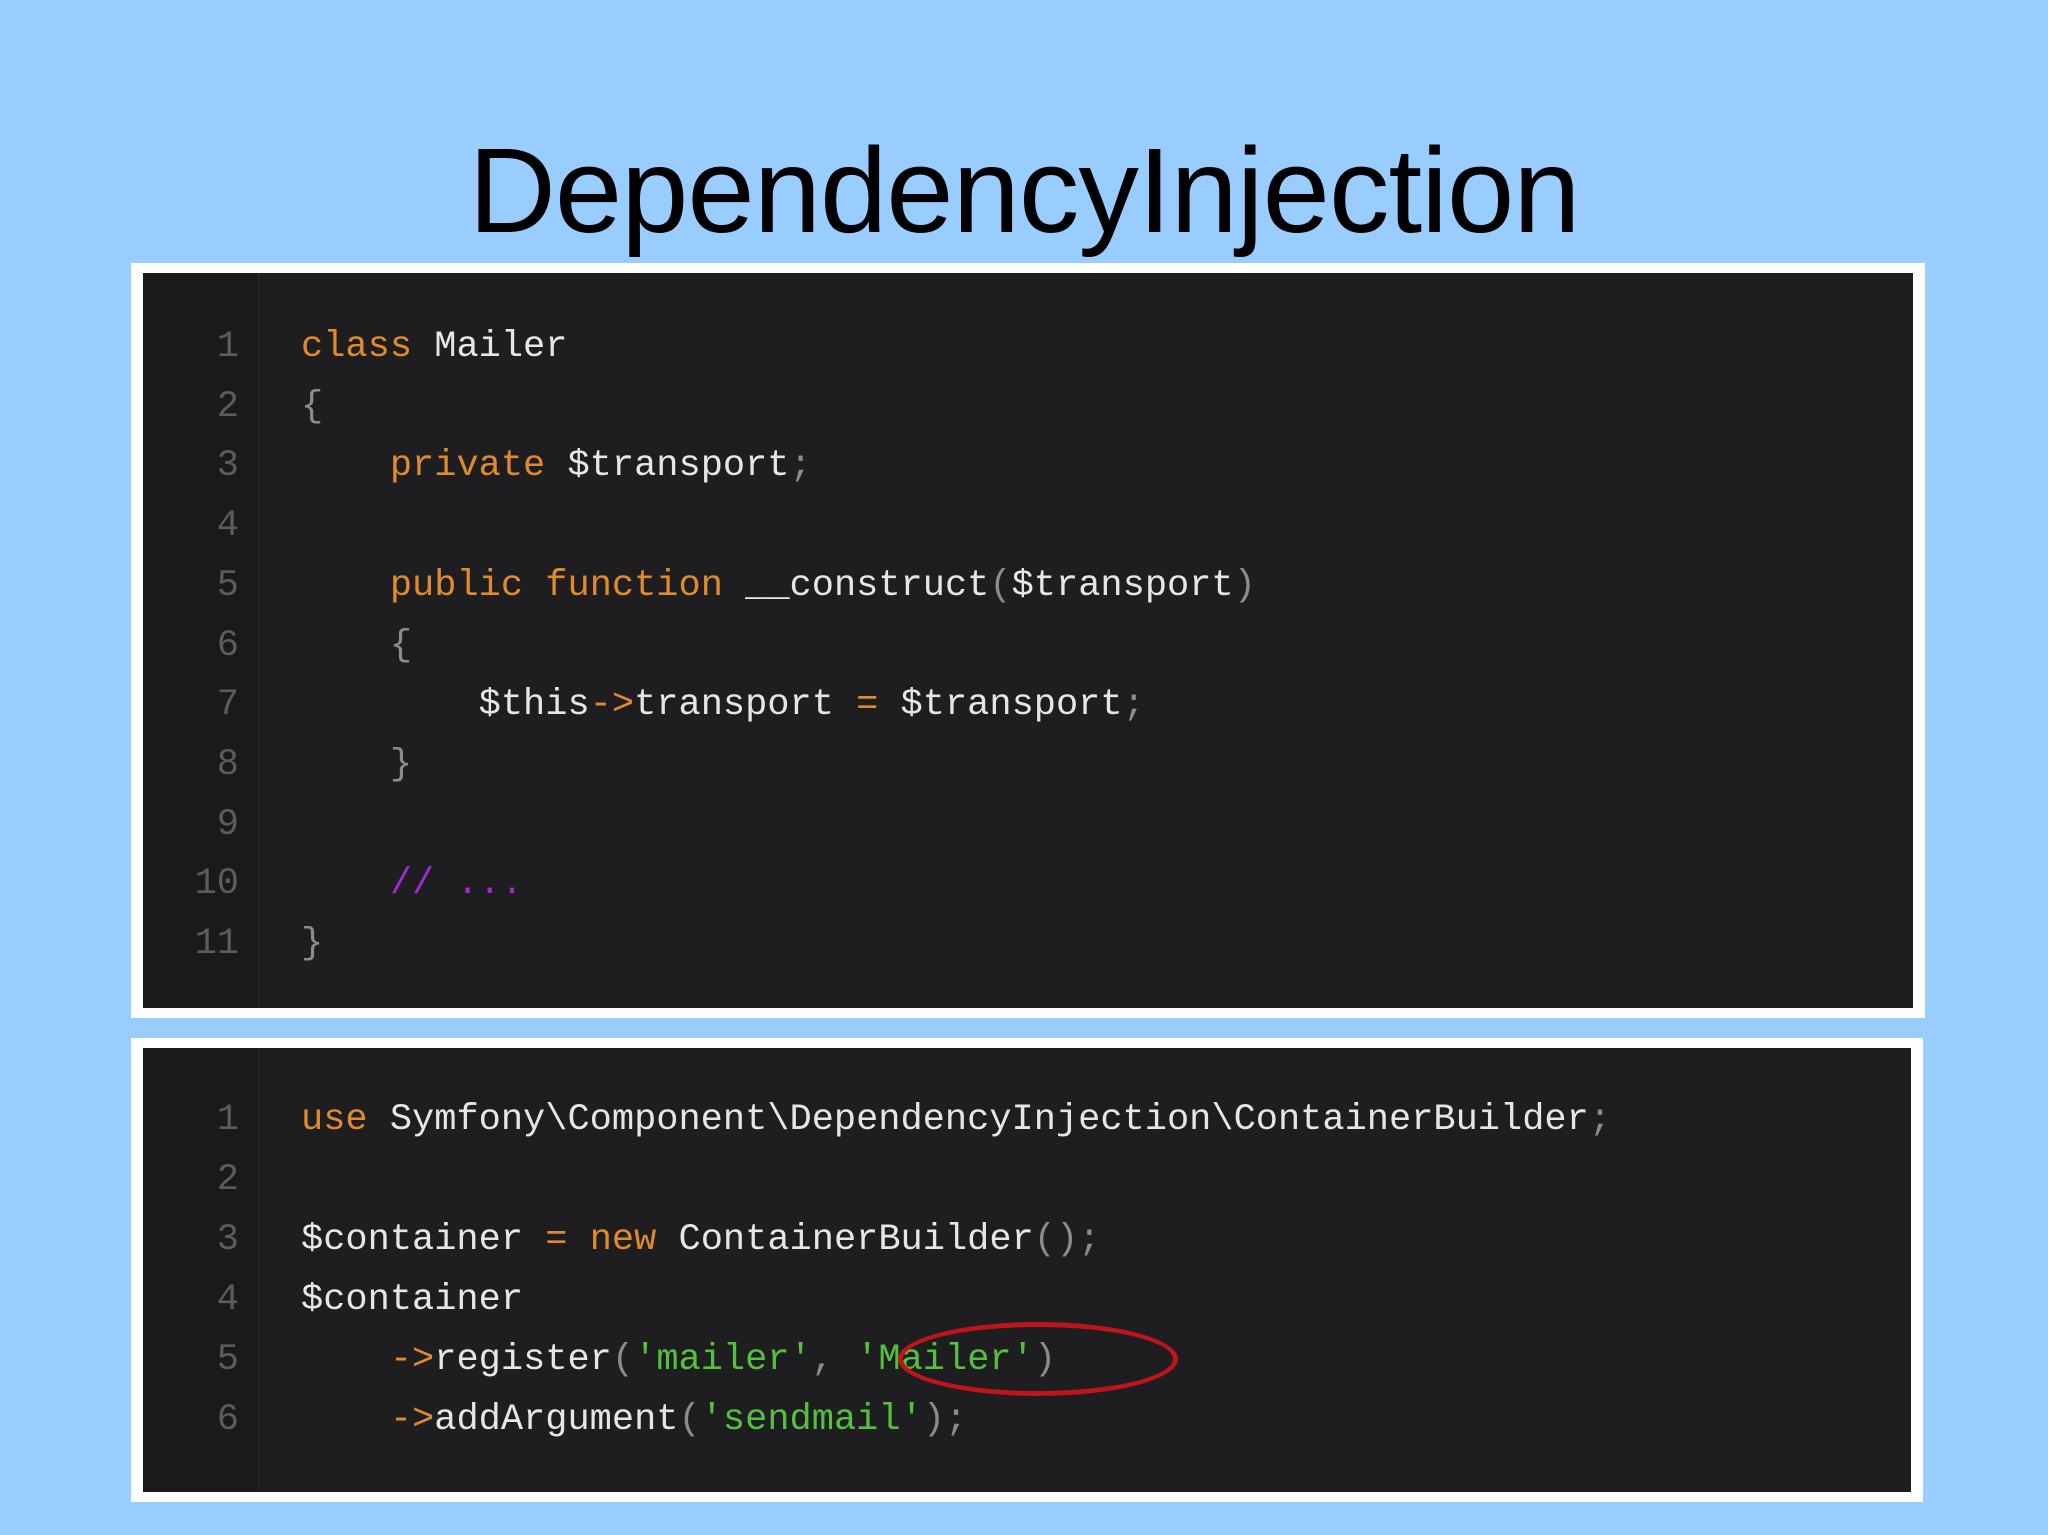 The width and height of the screenshot is (2048, 1535). What do you see at coordinates (1028, 646) in the screenshot?
I see `code-line: 6 {` at bounding box center [1028, 646].